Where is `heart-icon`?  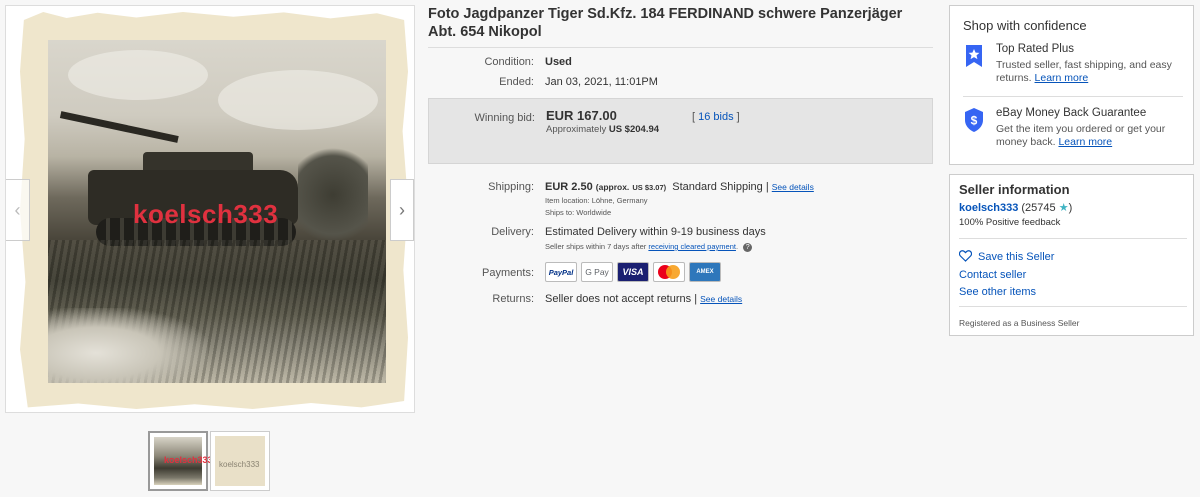
heart-icon is located at coordinates (965, 256).